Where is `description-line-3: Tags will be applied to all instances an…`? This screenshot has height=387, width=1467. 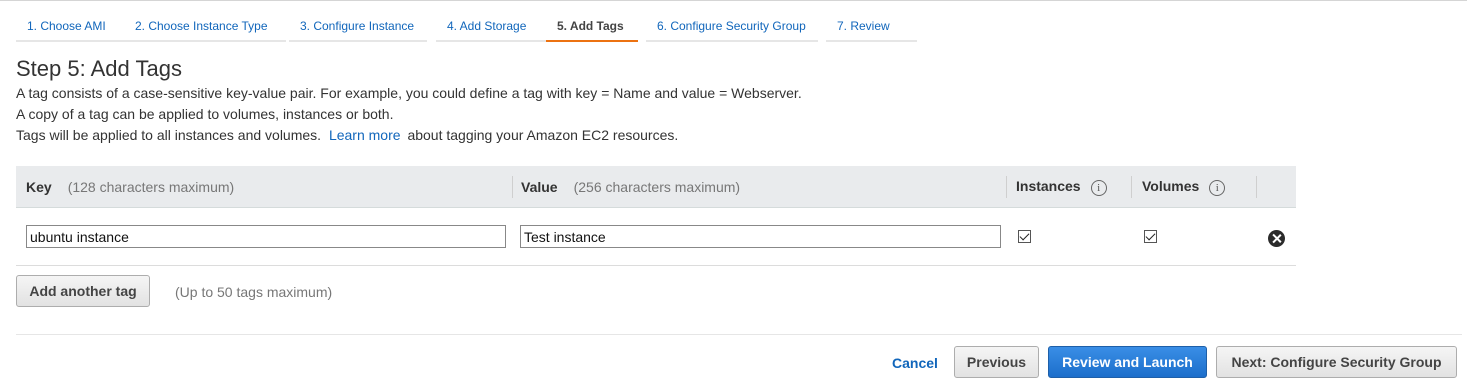
description-line-3: Tags will be applied to all instances an… is located at coordinates (347, 135).